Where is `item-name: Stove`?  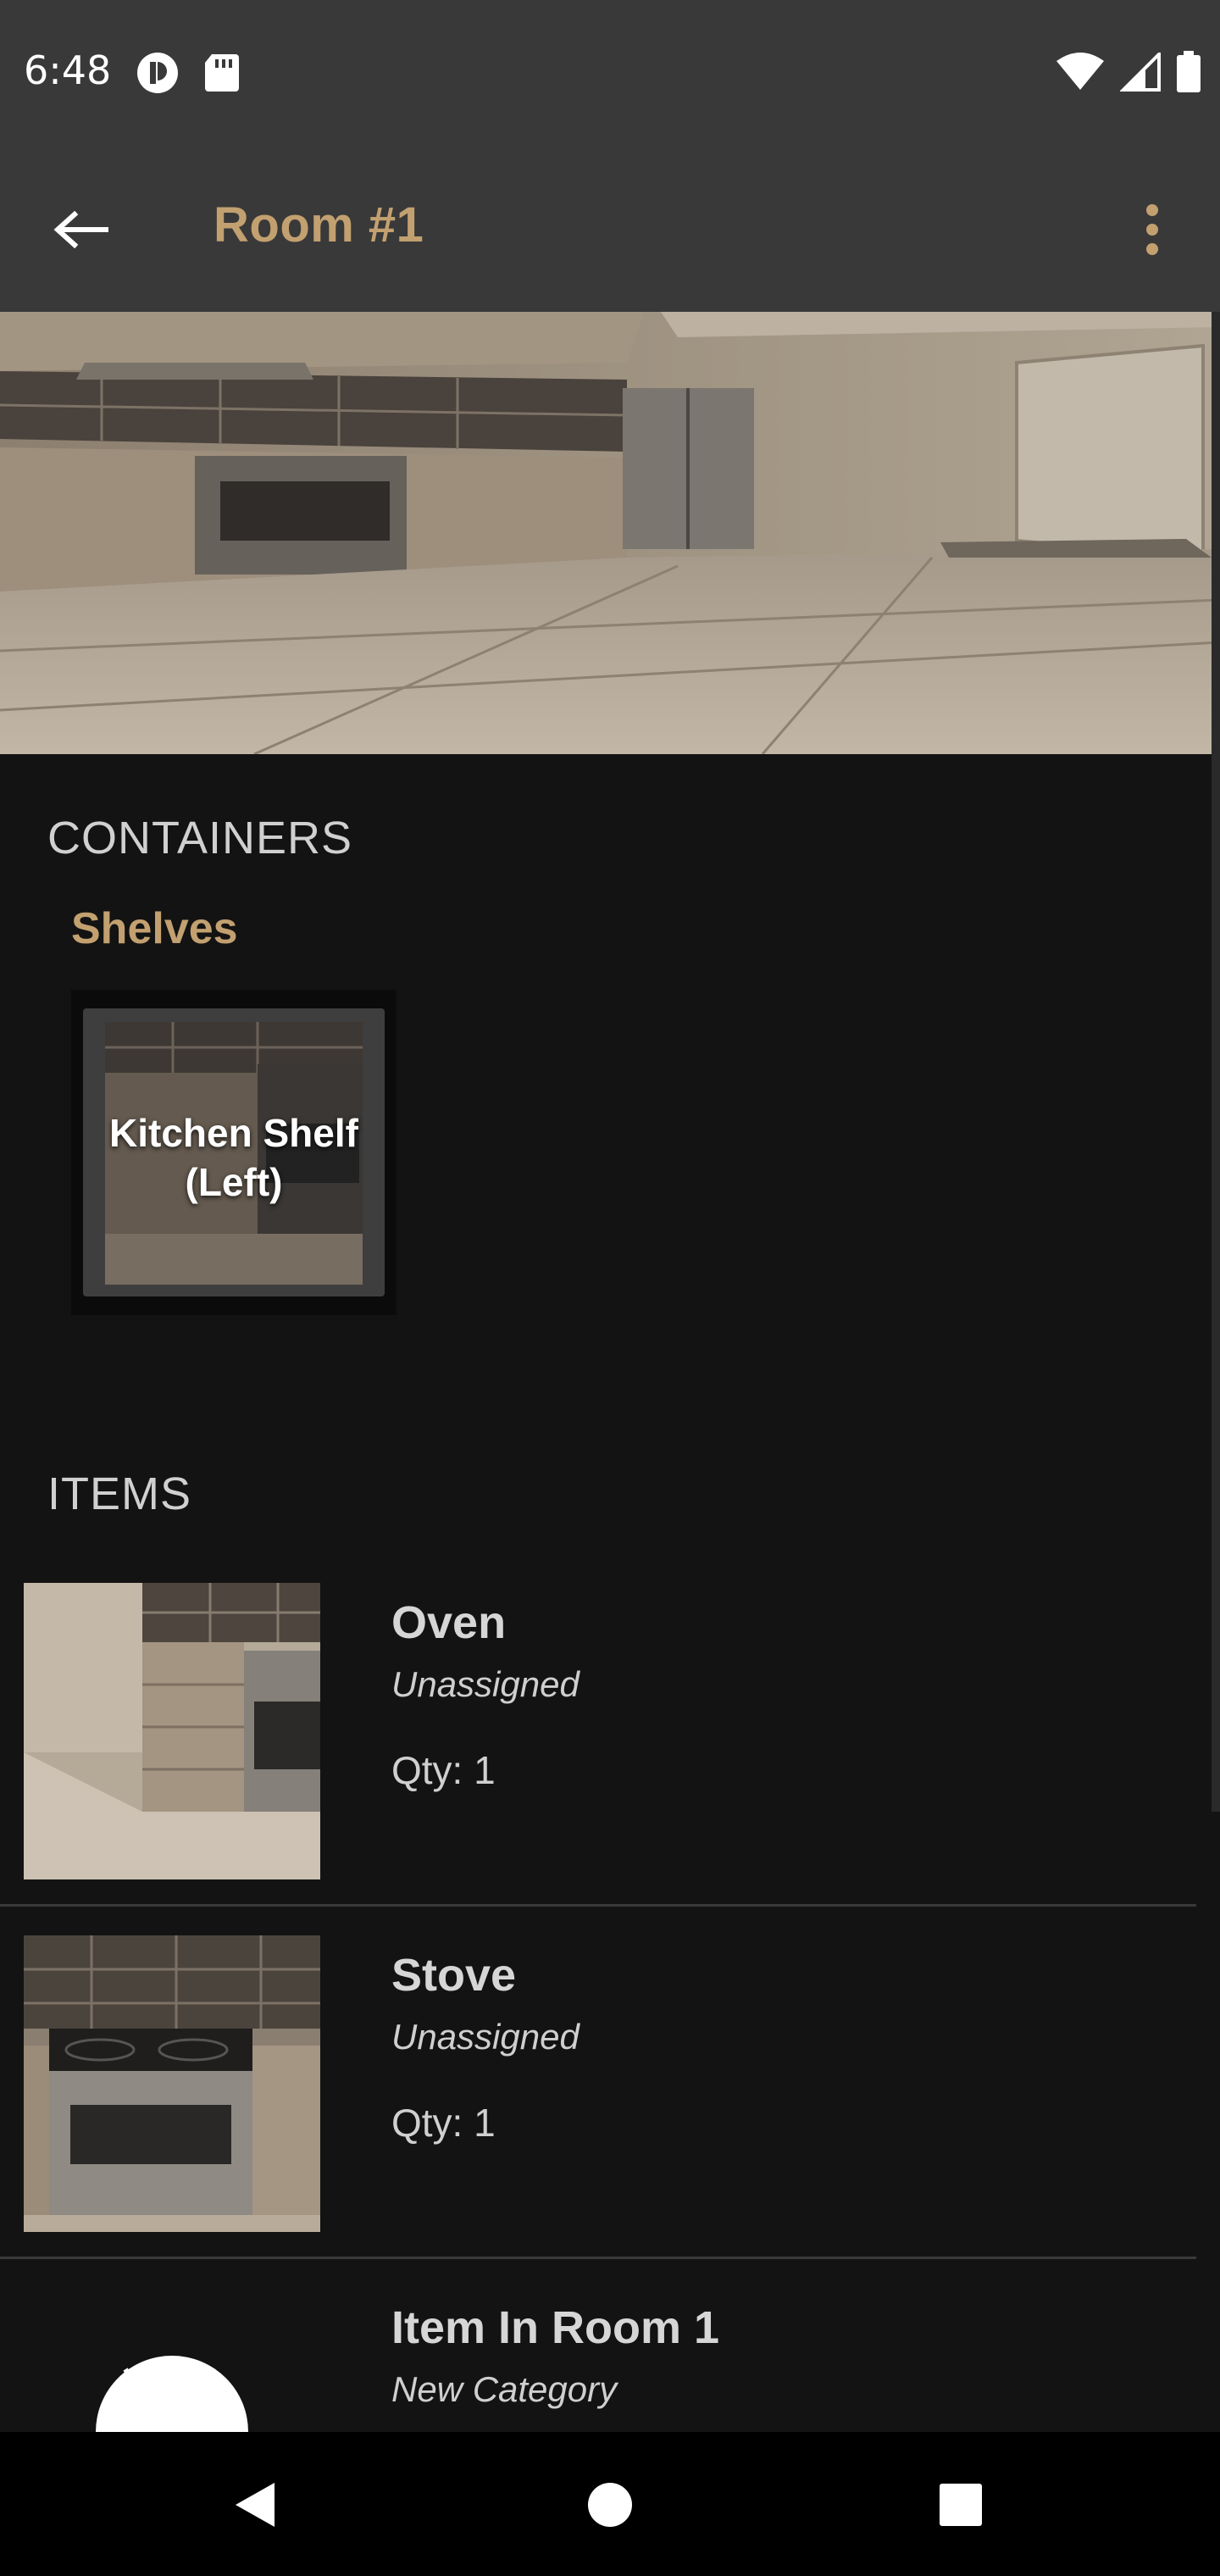 item-name: Stove is located at coordinates (454, 1975).